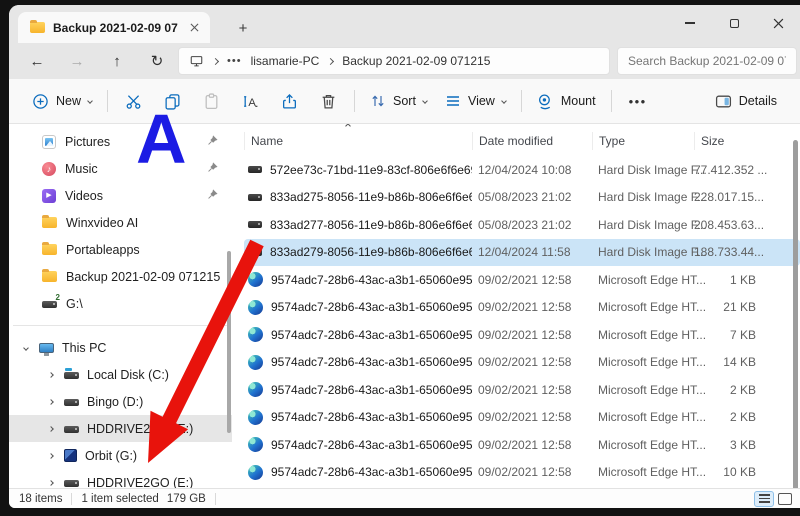  Describe the element at coordinates (795, 314) in the screenshot. I see `filelist-scrollbar` at that location.